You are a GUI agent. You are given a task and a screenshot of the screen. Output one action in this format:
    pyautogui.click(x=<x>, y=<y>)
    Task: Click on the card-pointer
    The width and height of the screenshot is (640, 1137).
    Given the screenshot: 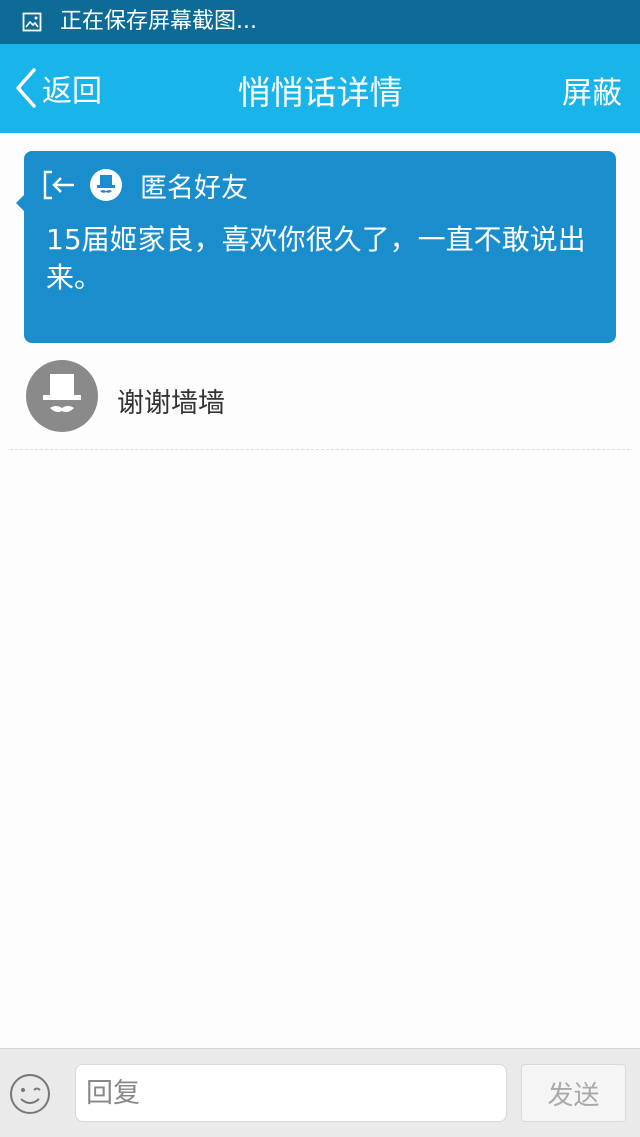 What is the action you would take?
    pyautogui.click(x=20, y=203)
    